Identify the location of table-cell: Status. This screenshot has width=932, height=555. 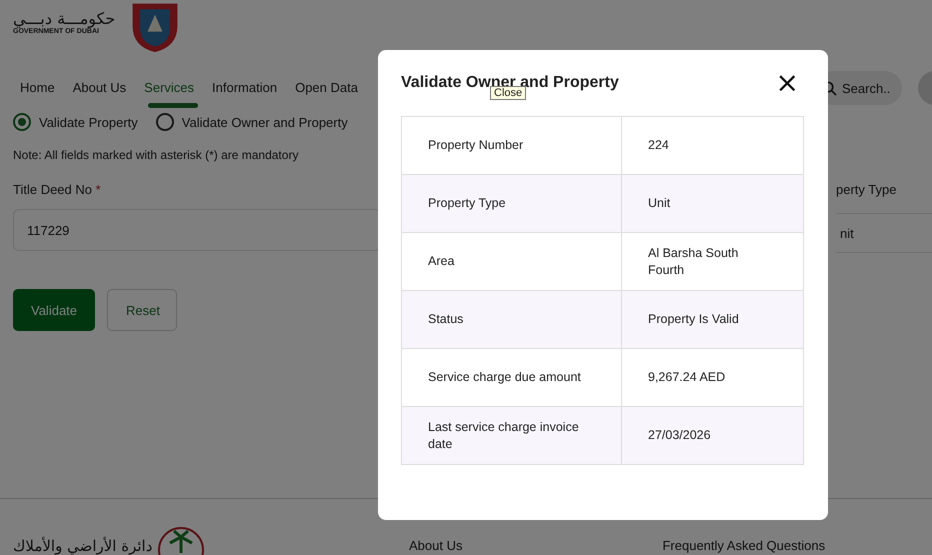
(512, 319).